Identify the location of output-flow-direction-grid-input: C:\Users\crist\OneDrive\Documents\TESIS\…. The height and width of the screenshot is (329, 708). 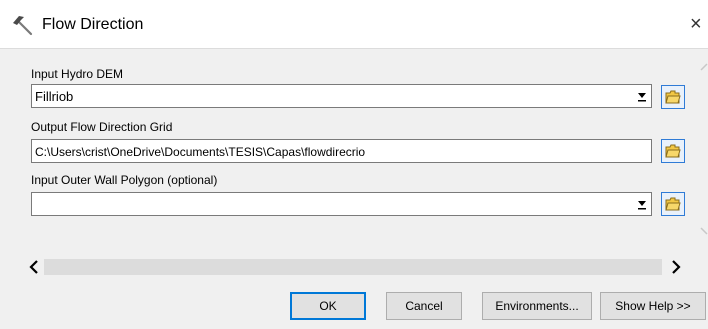
(341, 151).